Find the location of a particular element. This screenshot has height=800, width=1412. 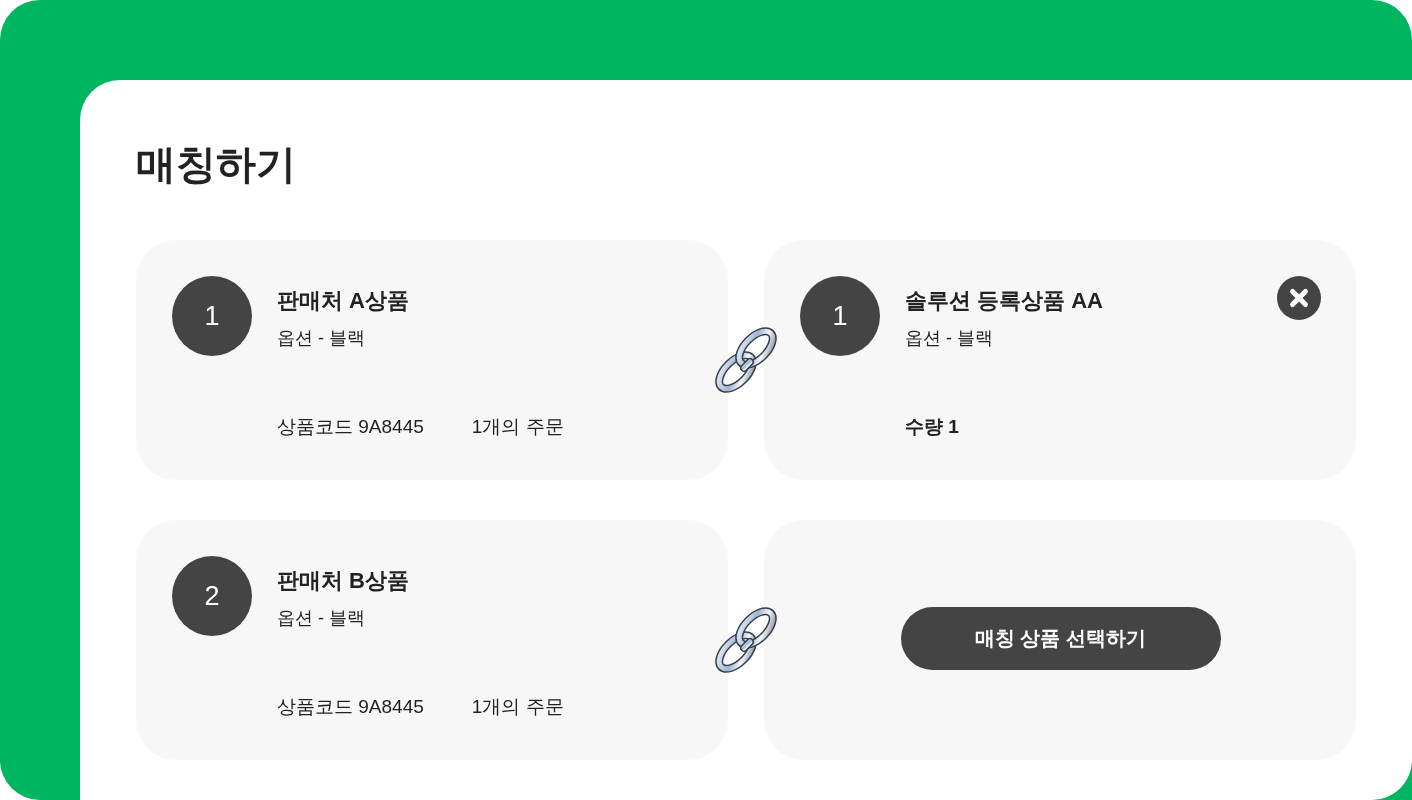

number-badge: 2 is located at coordinates (212, 596).